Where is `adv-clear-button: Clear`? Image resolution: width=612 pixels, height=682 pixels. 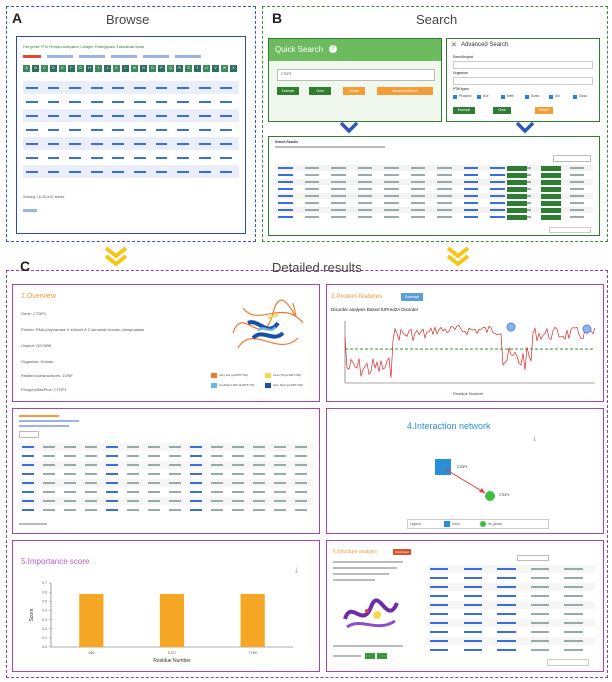
adv-clear-button: Clear is located at coordinates (502, 110).